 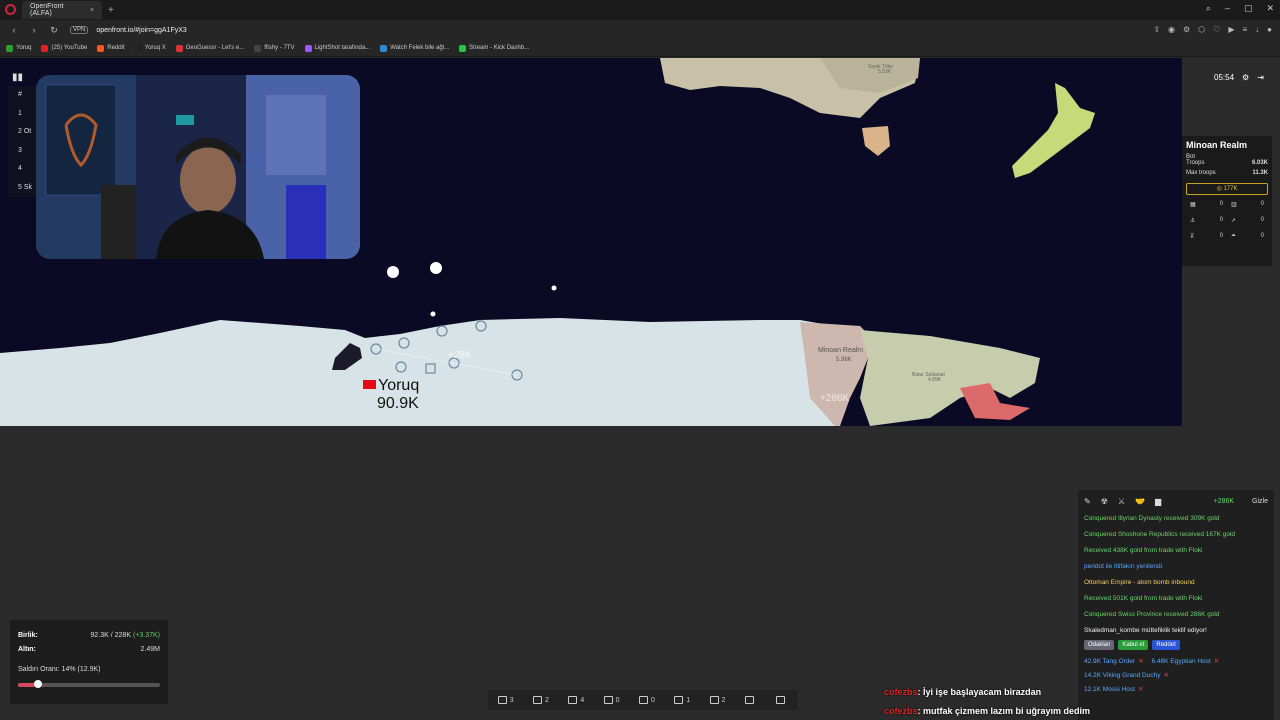 What do you see at coordinates (1245, 77) in the screenshot?
I see `settings-gear-icon: ⚙` at bounding box center [1245, 77].